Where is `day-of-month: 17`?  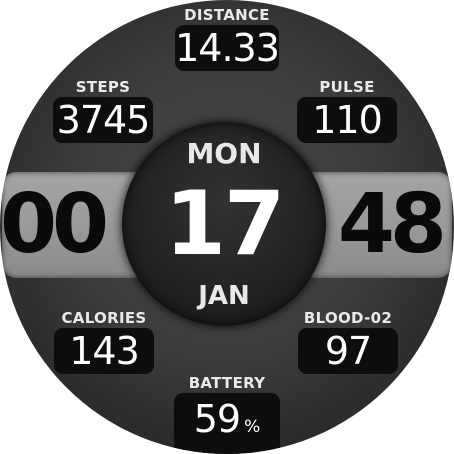
day-of-month: 17 is located at coordinates (224, 223).